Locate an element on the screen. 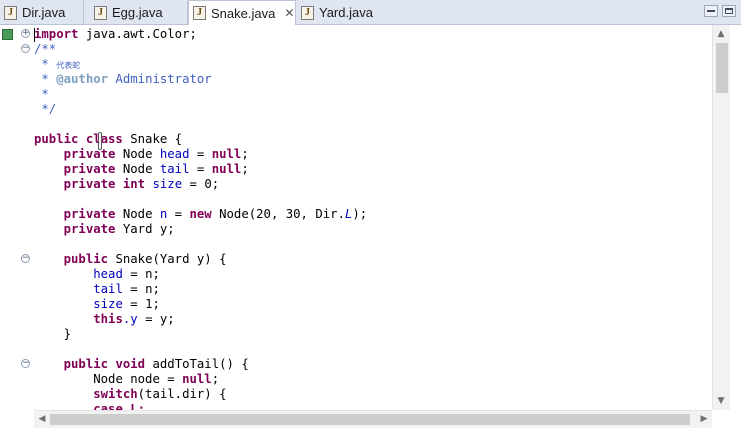  scroll-right-icon: ▶ is located at coordinates (704, 419).